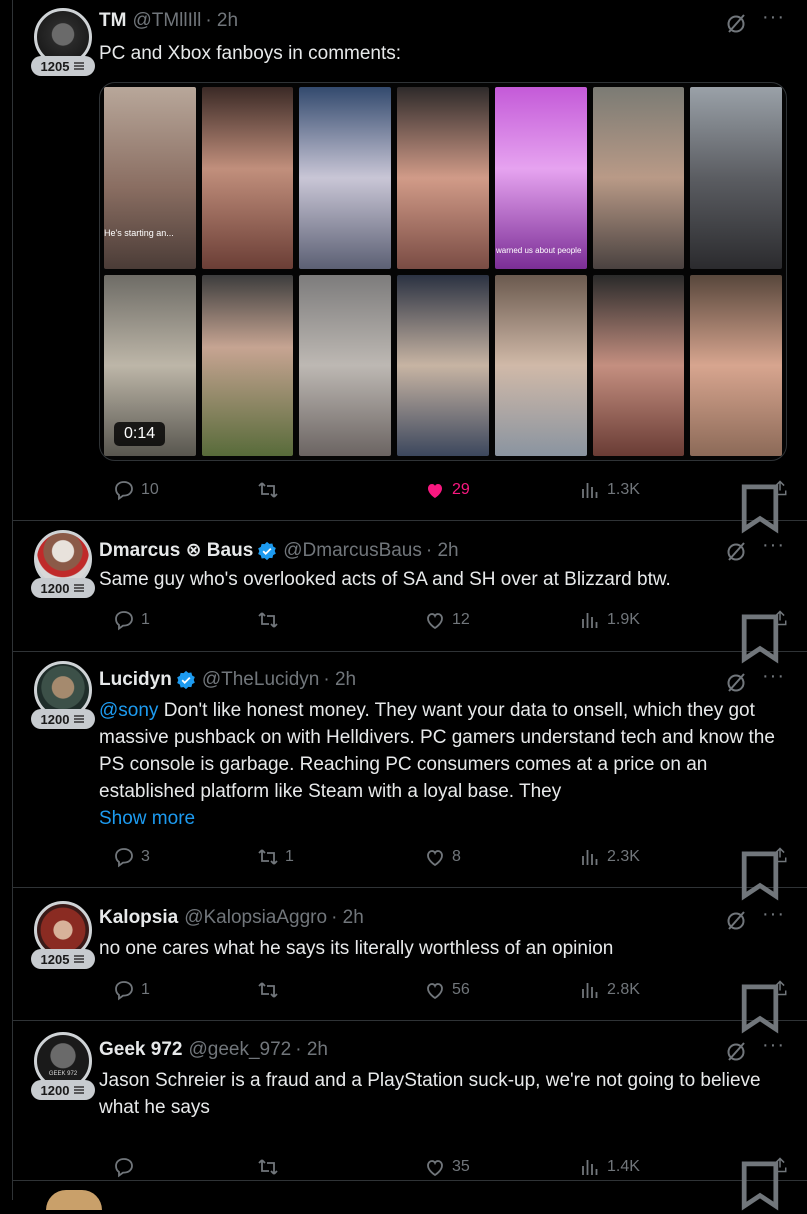 The width and height of the screenshot is (807, 1214). Describe the element at coordinates (444, 1006) in the screenshot. I see `tweet-actions: 1 56 2.8K` at that location.